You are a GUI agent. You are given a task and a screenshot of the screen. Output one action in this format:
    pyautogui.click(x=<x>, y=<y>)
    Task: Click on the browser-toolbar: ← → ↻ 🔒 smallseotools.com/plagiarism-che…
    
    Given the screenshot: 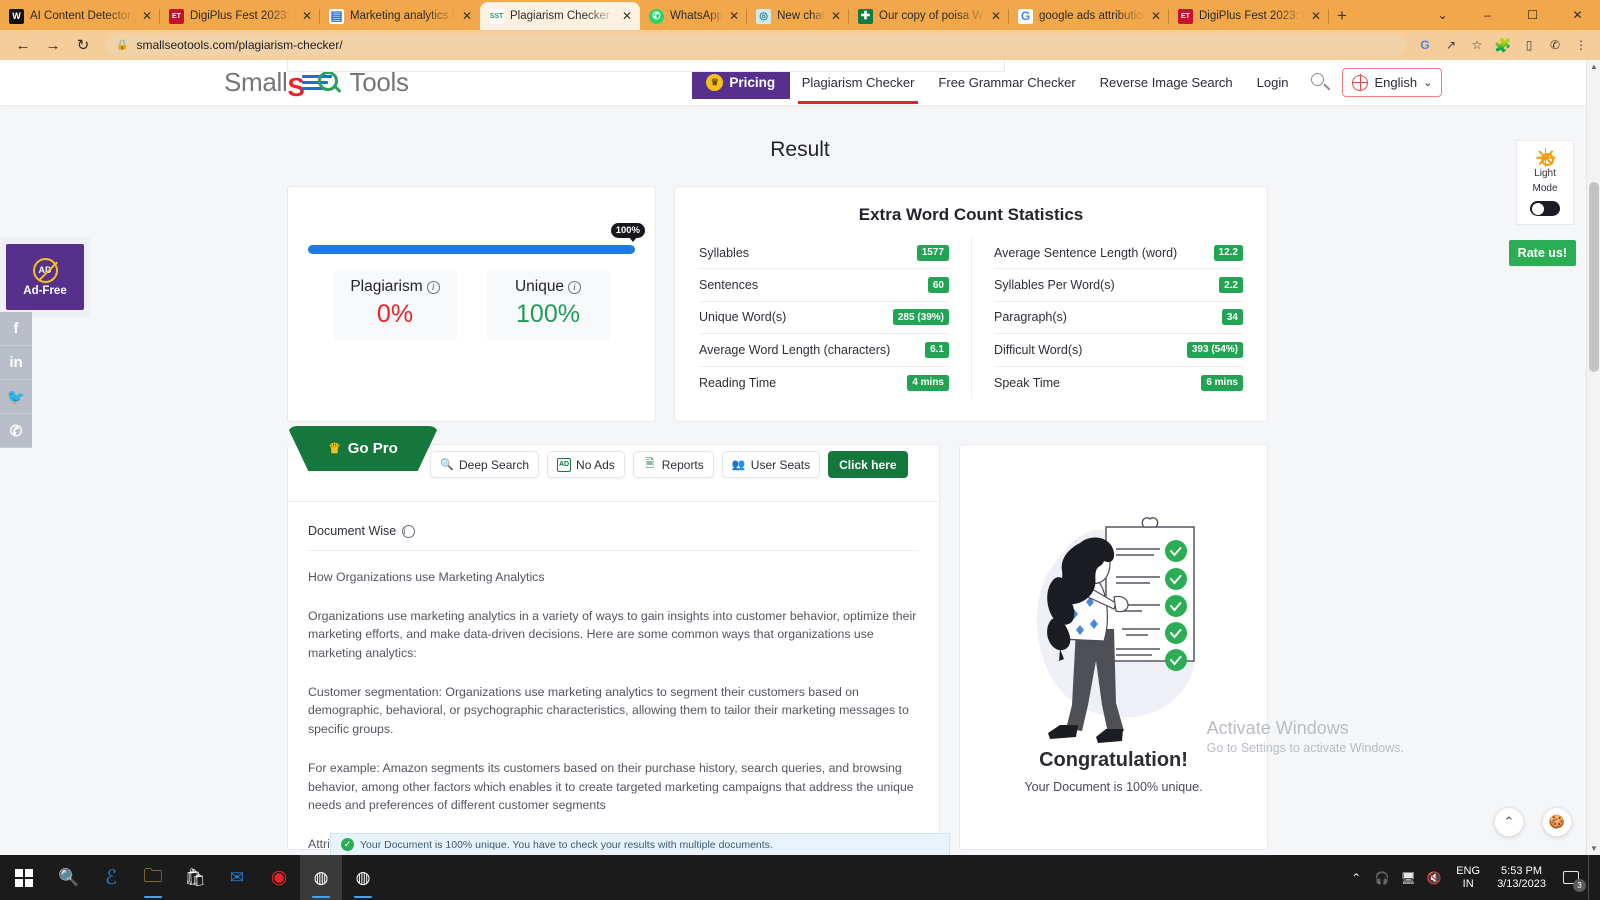 What is the action you would take?
    pyautogui.click(x=800, y=45)
    